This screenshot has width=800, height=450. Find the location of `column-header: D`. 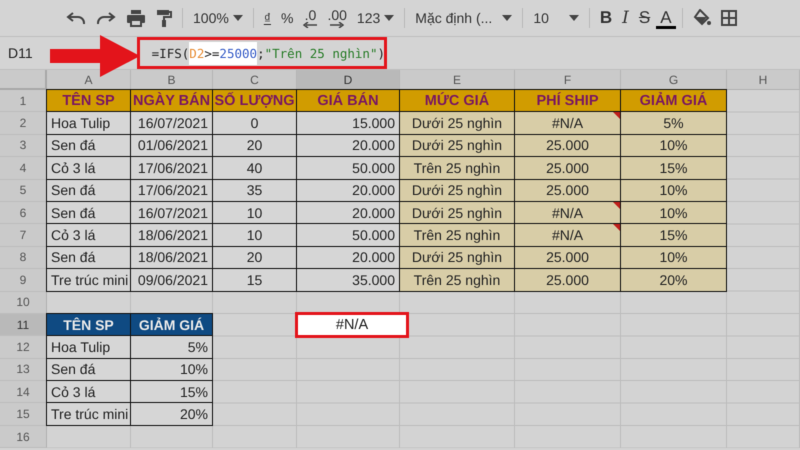

column-header: D is located at coordinates (348, 80).